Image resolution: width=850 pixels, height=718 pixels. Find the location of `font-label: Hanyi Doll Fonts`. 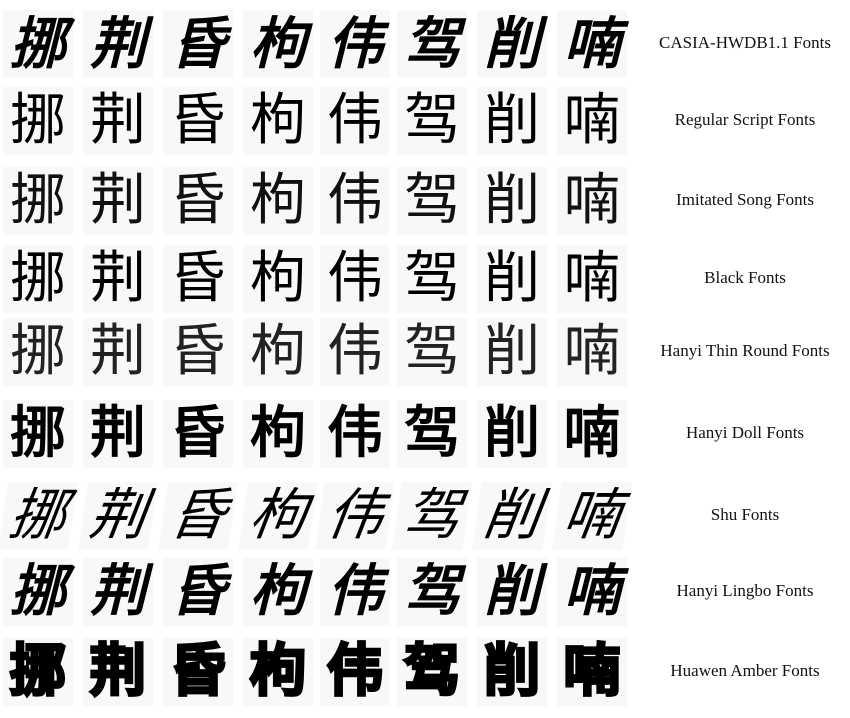

font-label: Hanyi Doll Fonts is located at coordinates (745, 432).